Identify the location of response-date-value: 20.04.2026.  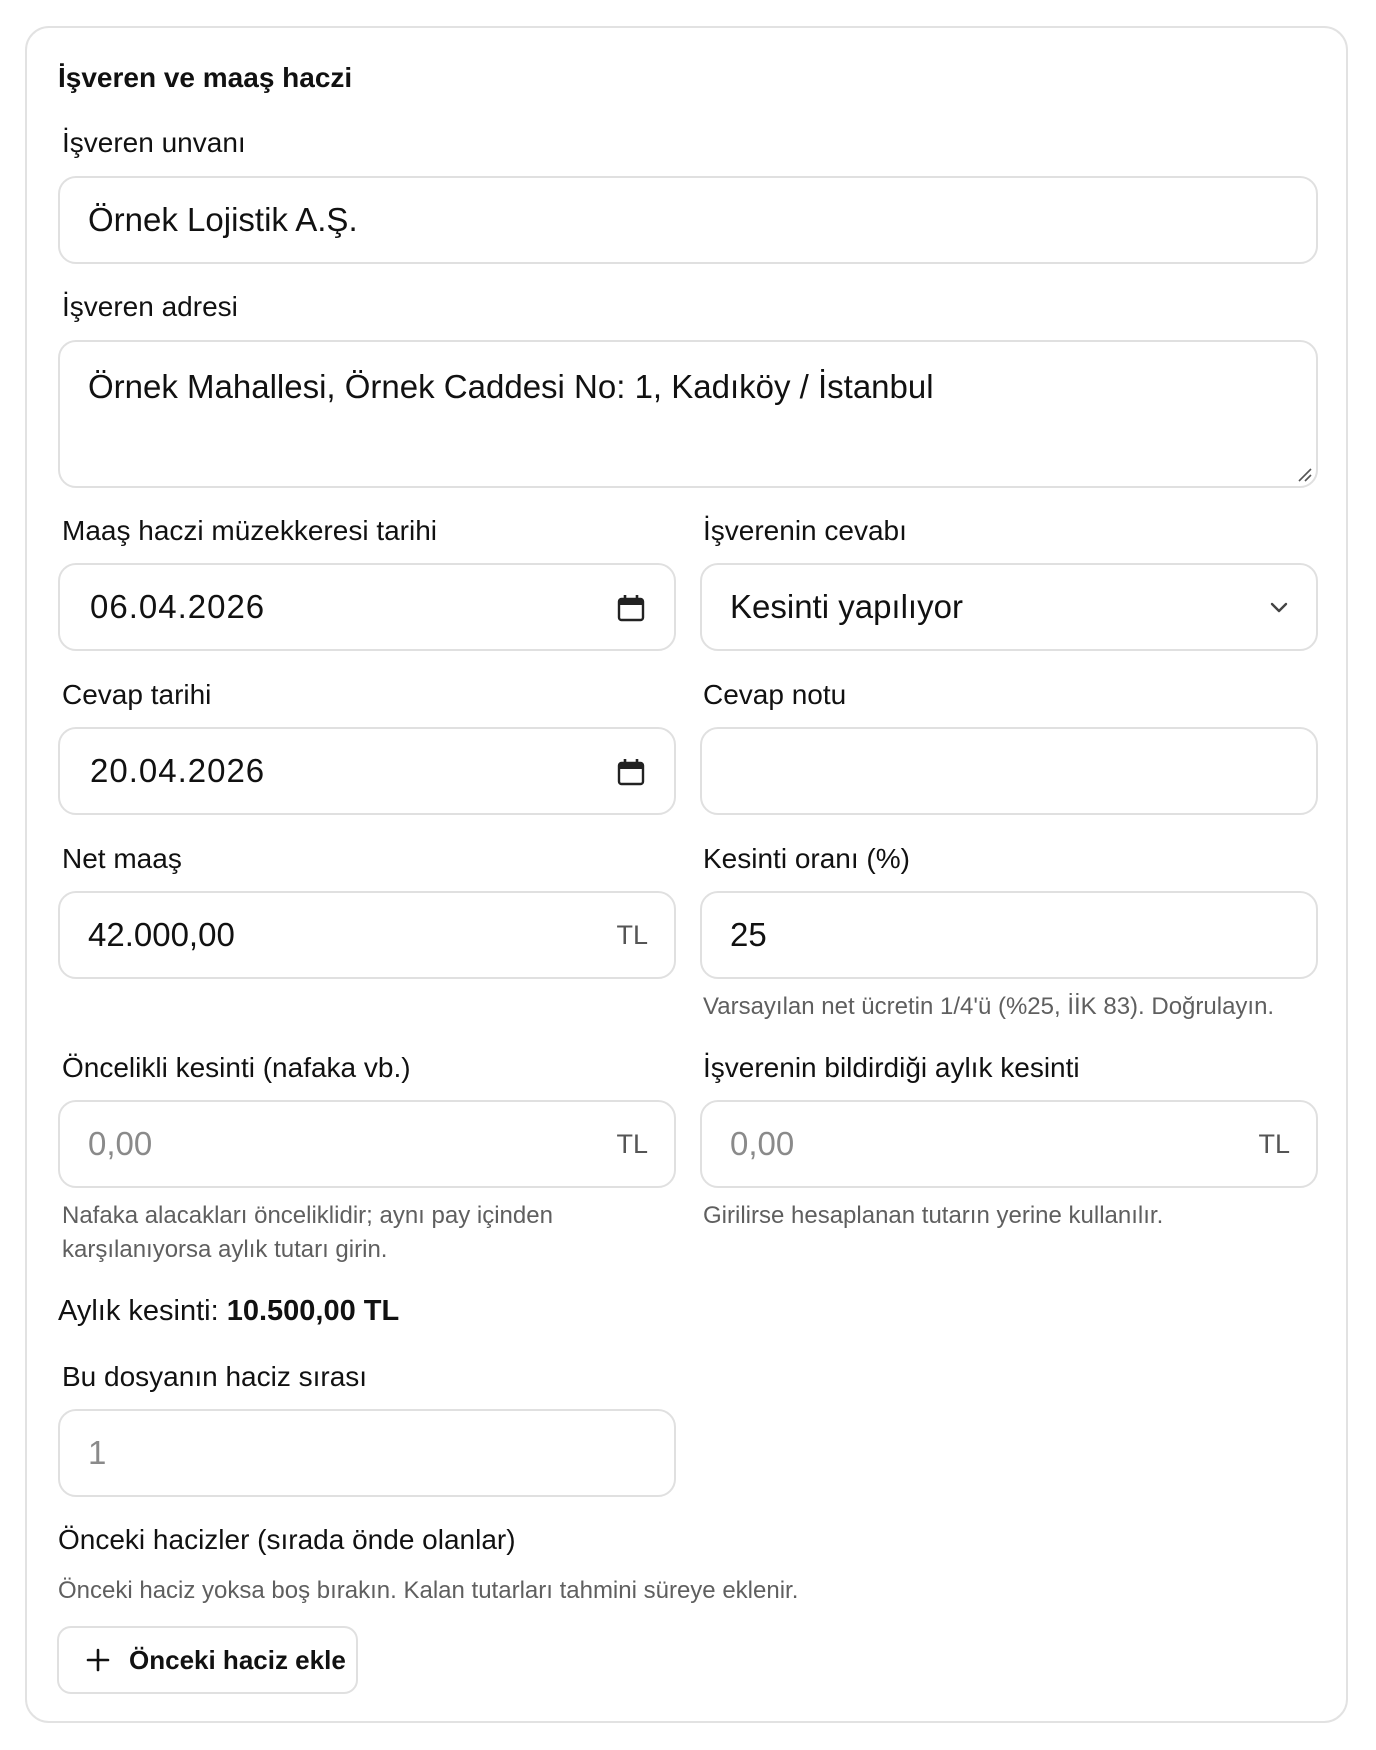
(178, 770).